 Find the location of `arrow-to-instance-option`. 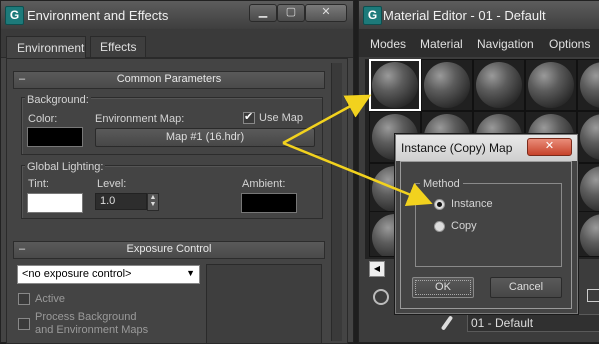

arrow-to-instance-option is located at coordinates (357, 174).